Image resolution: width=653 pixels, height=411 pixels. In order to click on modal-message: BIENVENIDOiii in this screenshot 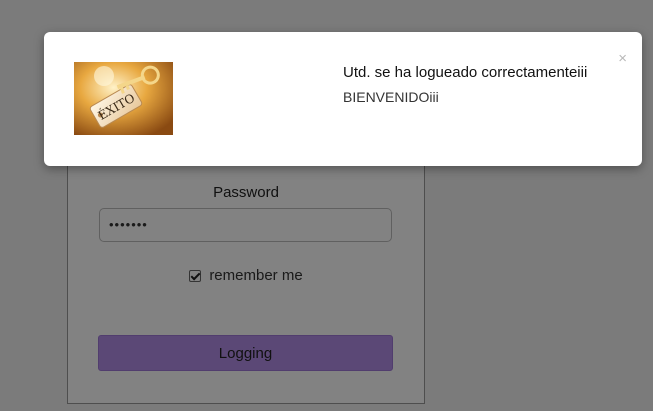, I will do `click(391, 97)`.